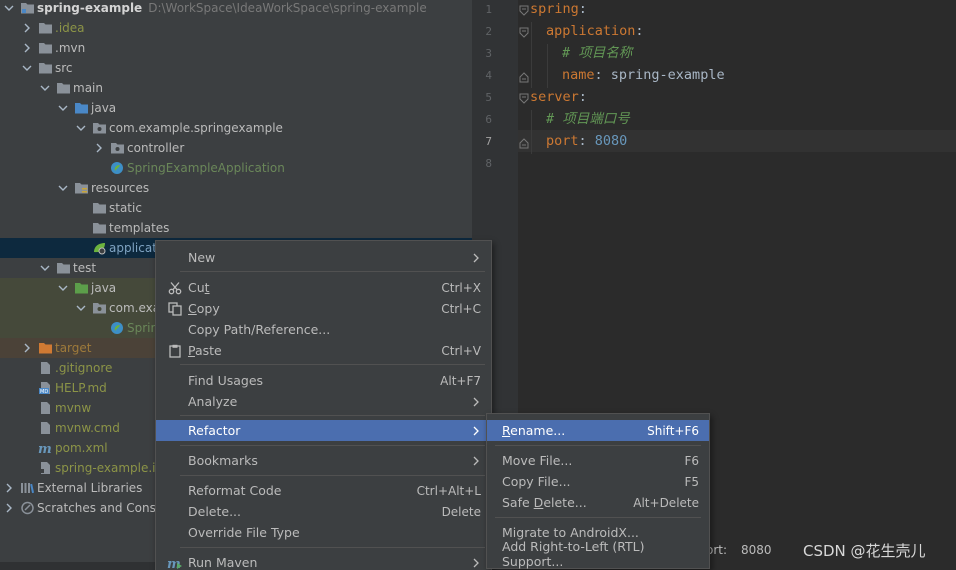 The height and width of the screenshot is (570, 956). I want to click on status-value: 8080, so click(756, 550).